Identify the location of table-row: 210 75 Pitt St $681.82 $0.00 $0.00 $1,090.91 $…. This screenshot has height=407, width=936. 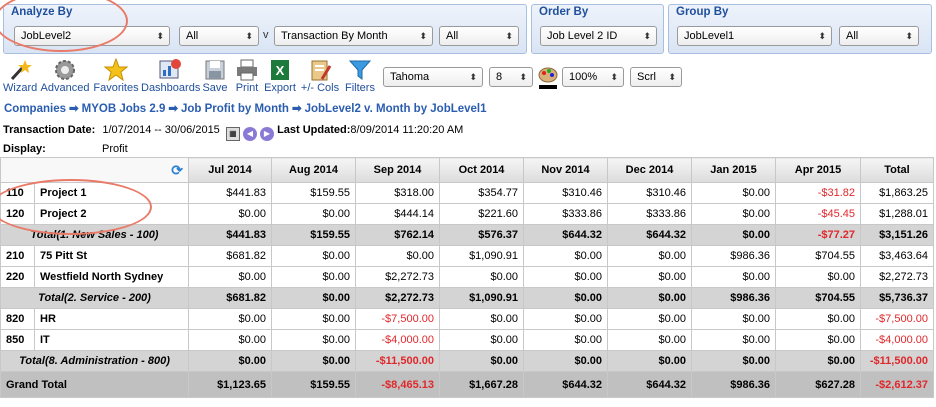
(467, 256).